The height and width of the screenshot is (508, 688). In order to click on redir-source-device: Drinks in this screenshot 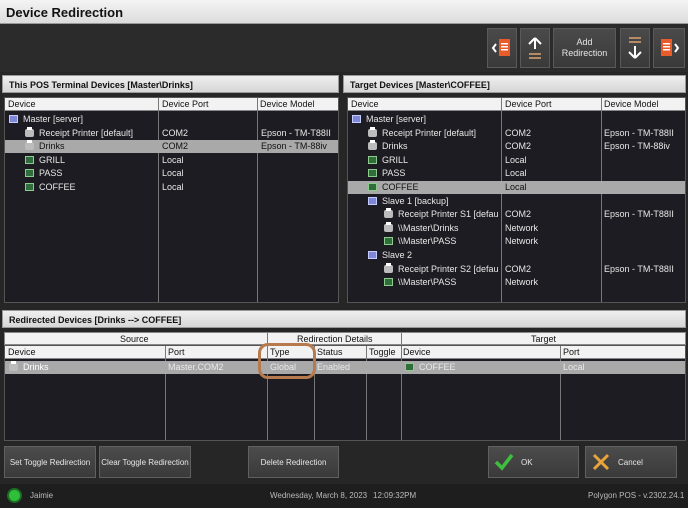, I will do `click(36, 367)`.